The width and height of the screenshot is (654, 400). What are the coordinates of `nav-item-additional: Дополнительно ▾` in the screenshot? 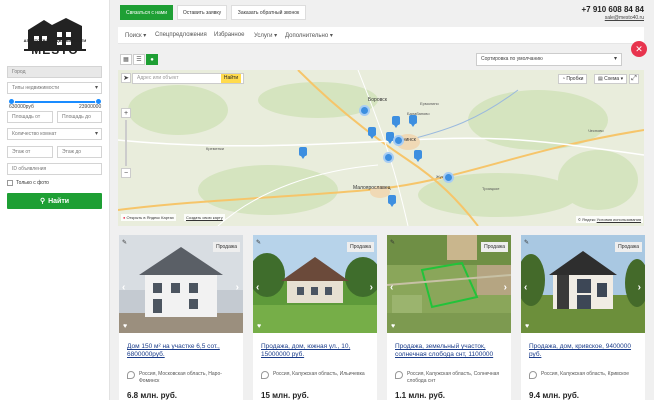 It's located at (309, 35).